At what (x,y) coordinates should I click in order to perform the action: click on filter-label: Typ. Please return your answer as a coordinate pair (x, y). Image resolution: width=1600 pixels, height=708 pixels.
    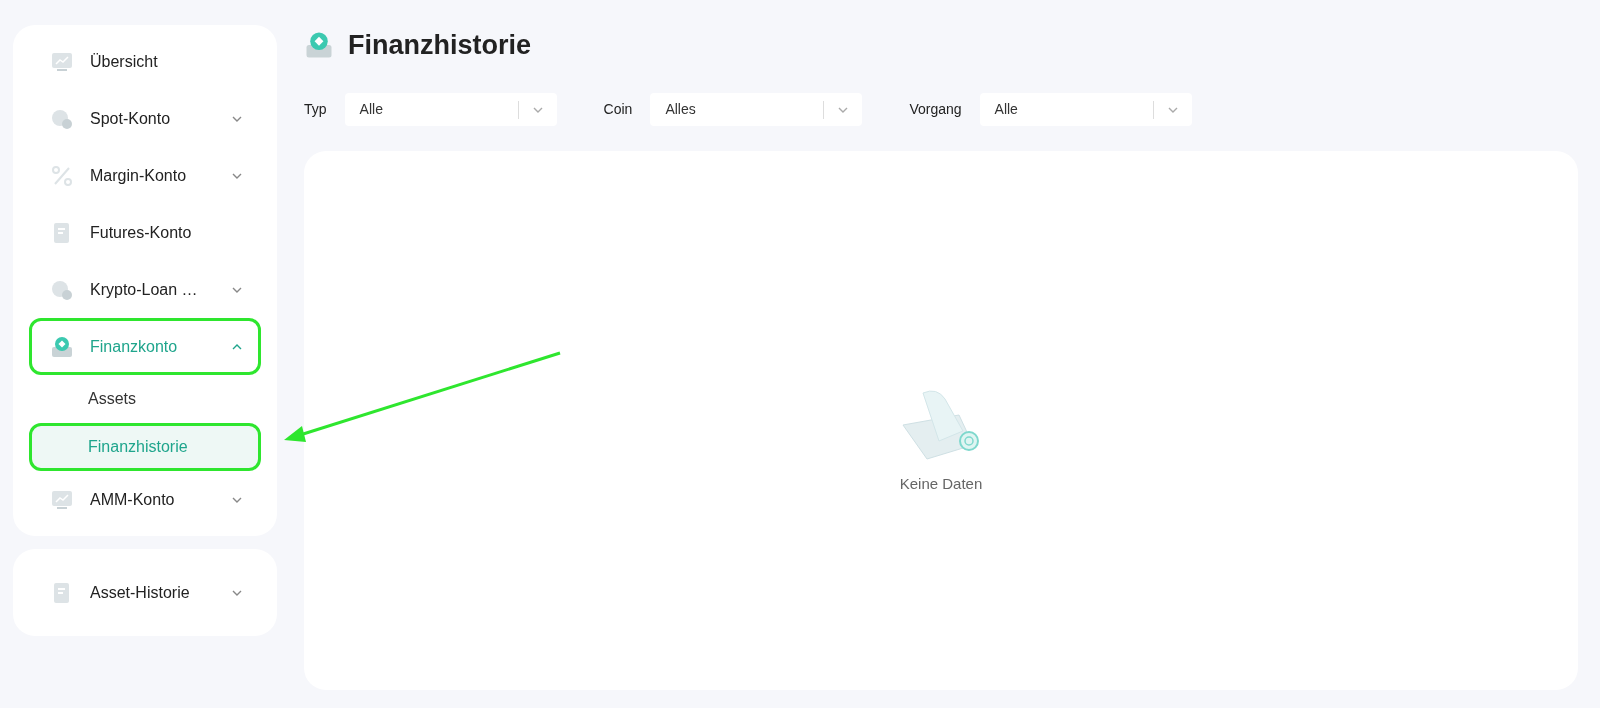
    Looking at the image, I should click on (315, 109).